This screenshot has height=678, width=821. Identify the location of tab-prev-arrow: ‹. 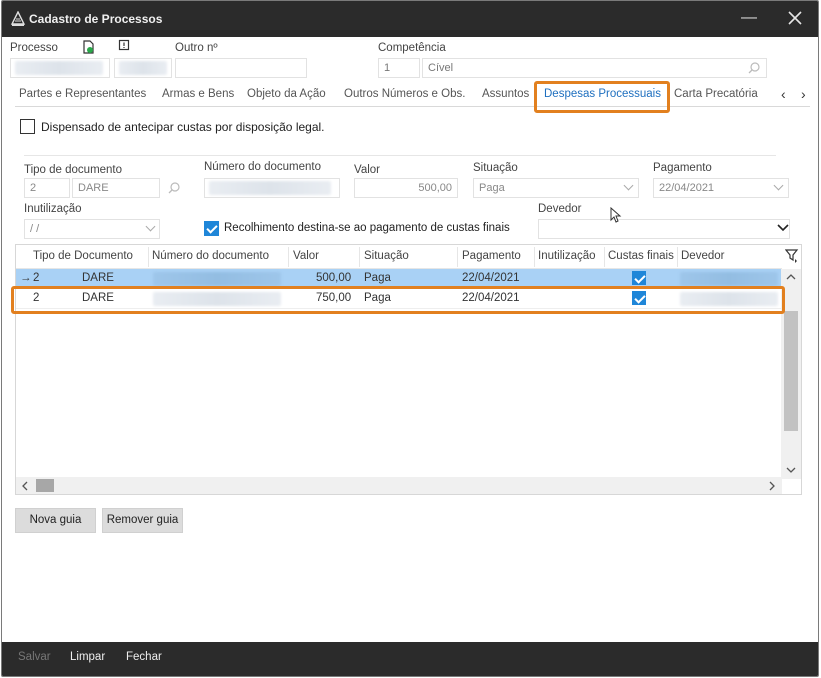
(783, 94).